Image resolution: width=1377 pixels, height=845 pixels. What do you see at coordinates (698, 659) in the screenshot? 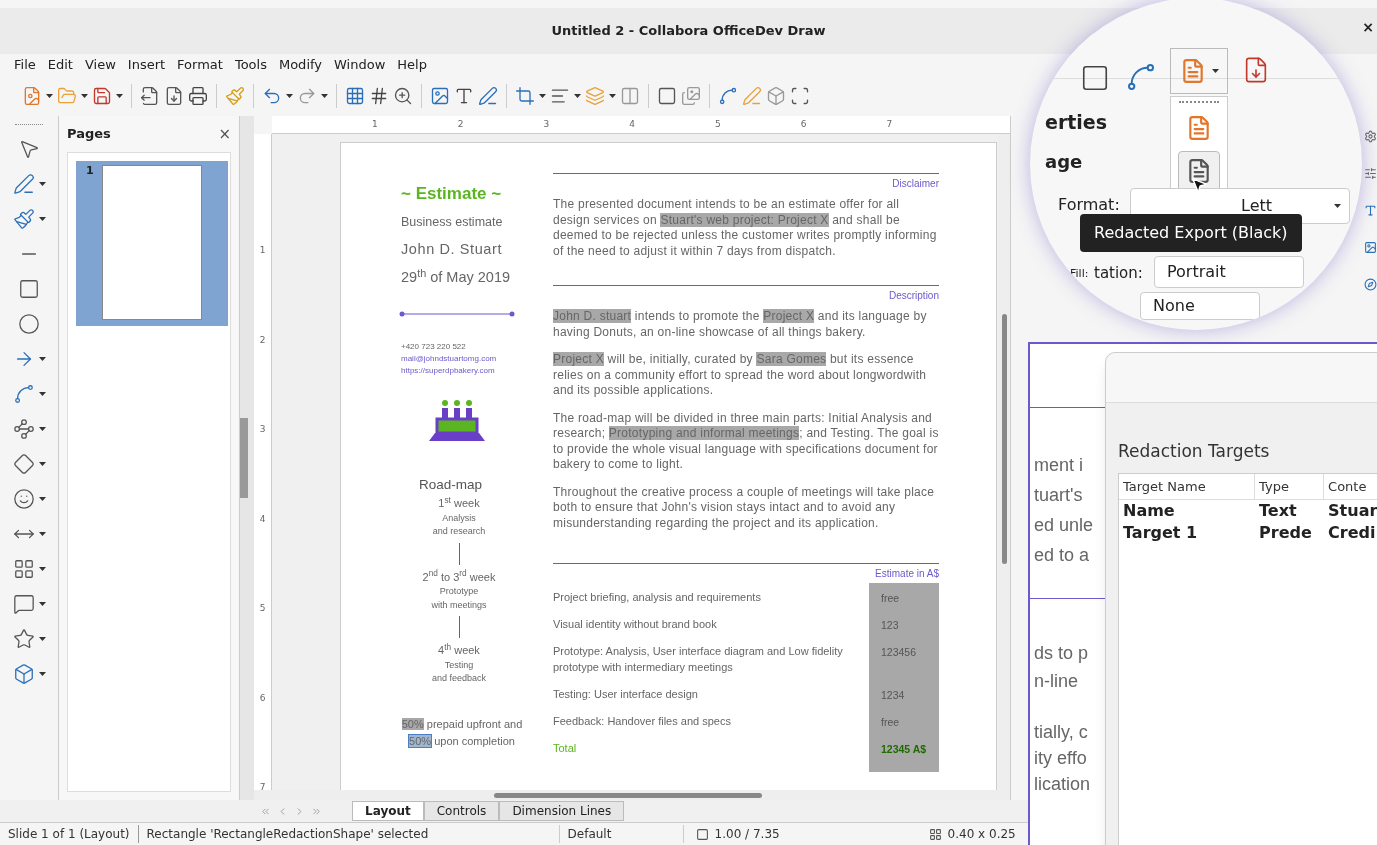
I see `estimate-item: Prototype: Analysis, User interface diagram and Low fidelity prototype with intermediary meetings` at bounding box center [698, 659].